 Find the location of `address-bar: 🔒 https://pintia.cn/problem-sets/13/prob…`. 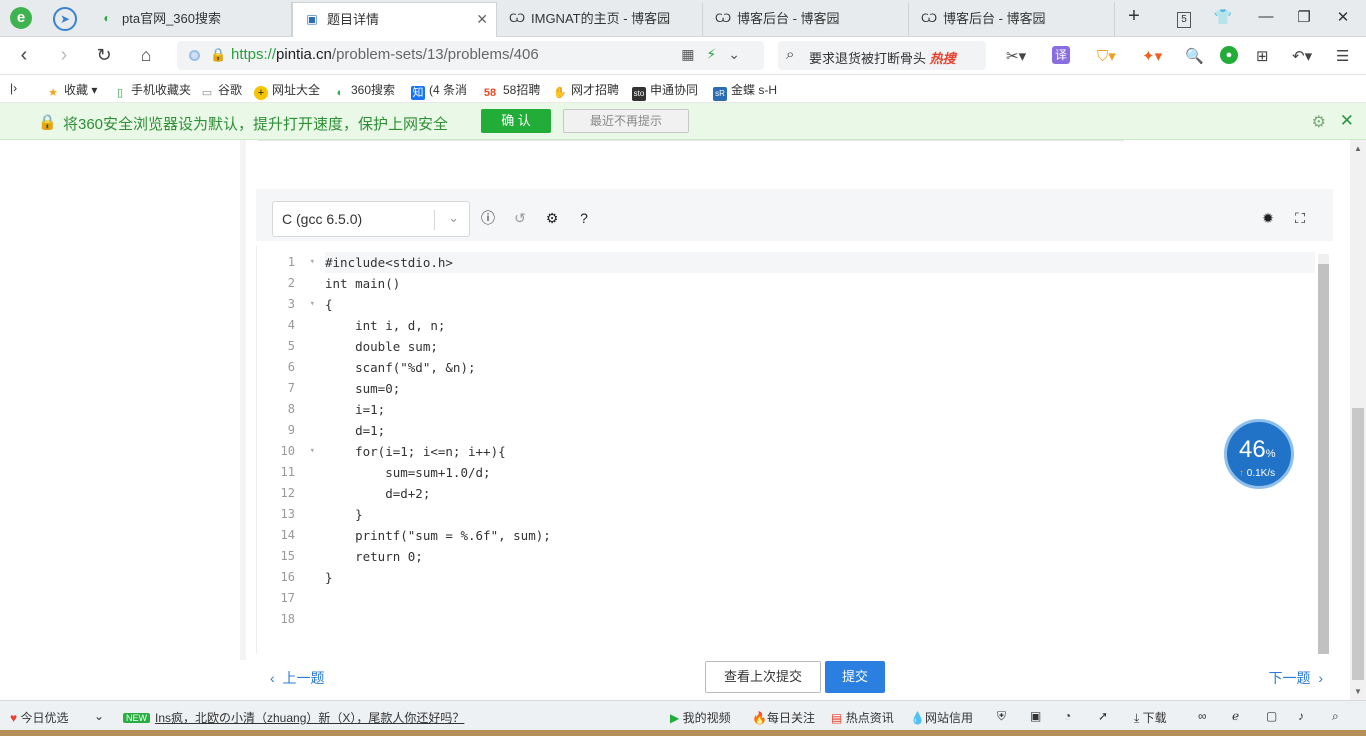

address-bar: 🔒 https://pintia.cn/problem-sets/13/prob… is located at coordinates (470, 55).